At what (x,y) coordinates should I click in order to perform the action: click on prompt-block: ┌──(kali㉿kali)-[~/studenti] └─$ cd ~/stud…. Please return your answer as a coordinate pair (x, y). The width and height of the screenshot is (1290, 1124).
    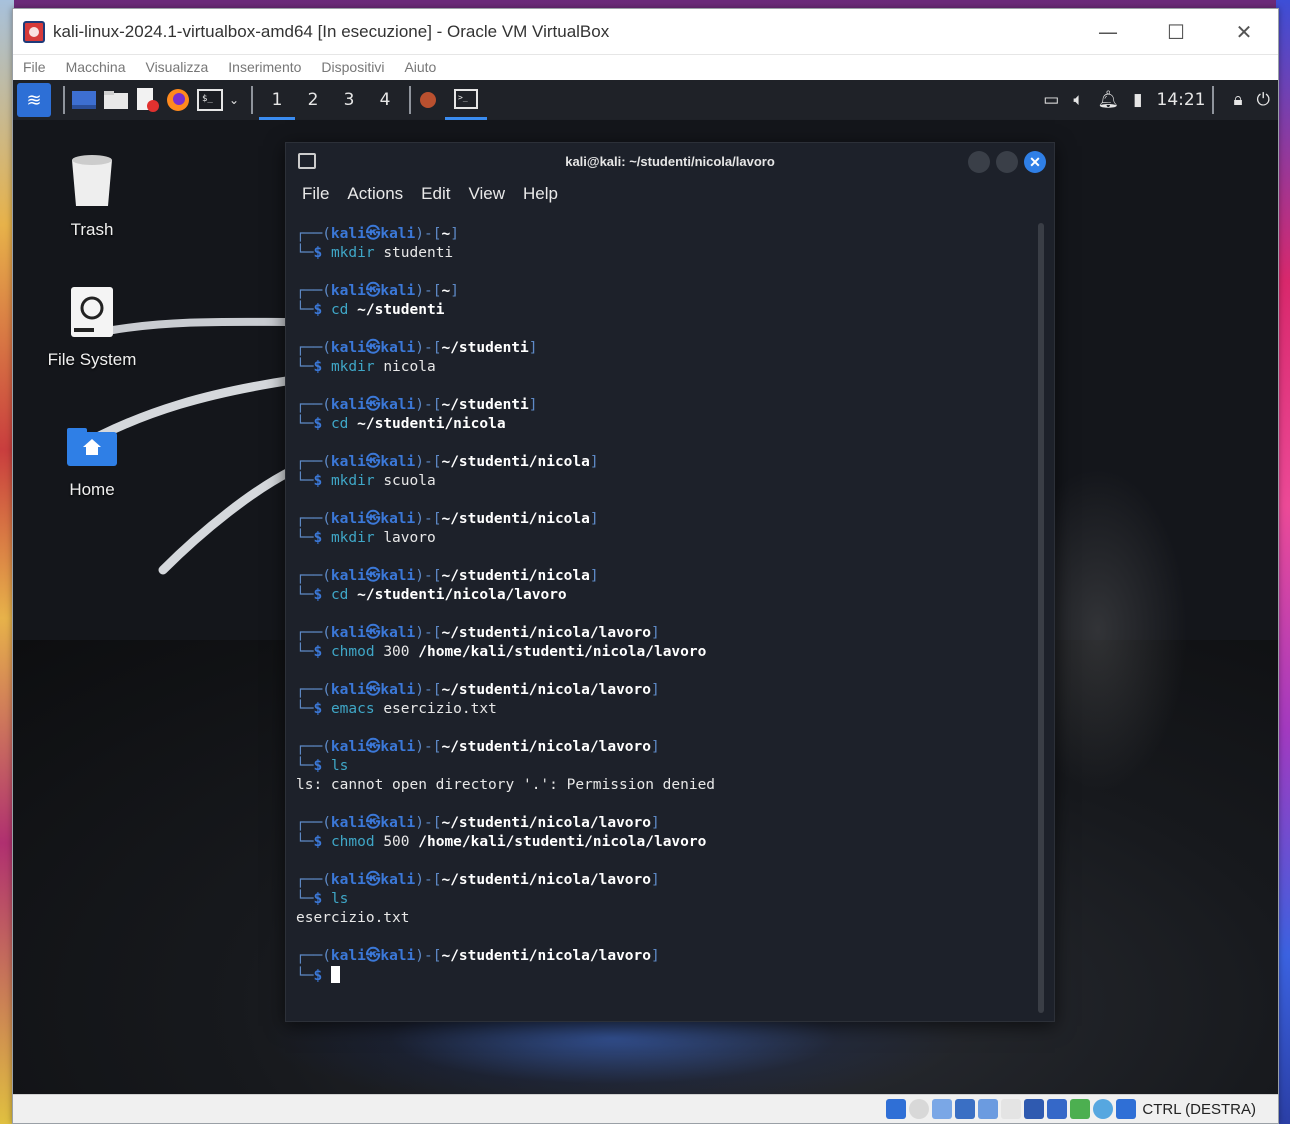
    Looking at the image, I should click on (417, 415).